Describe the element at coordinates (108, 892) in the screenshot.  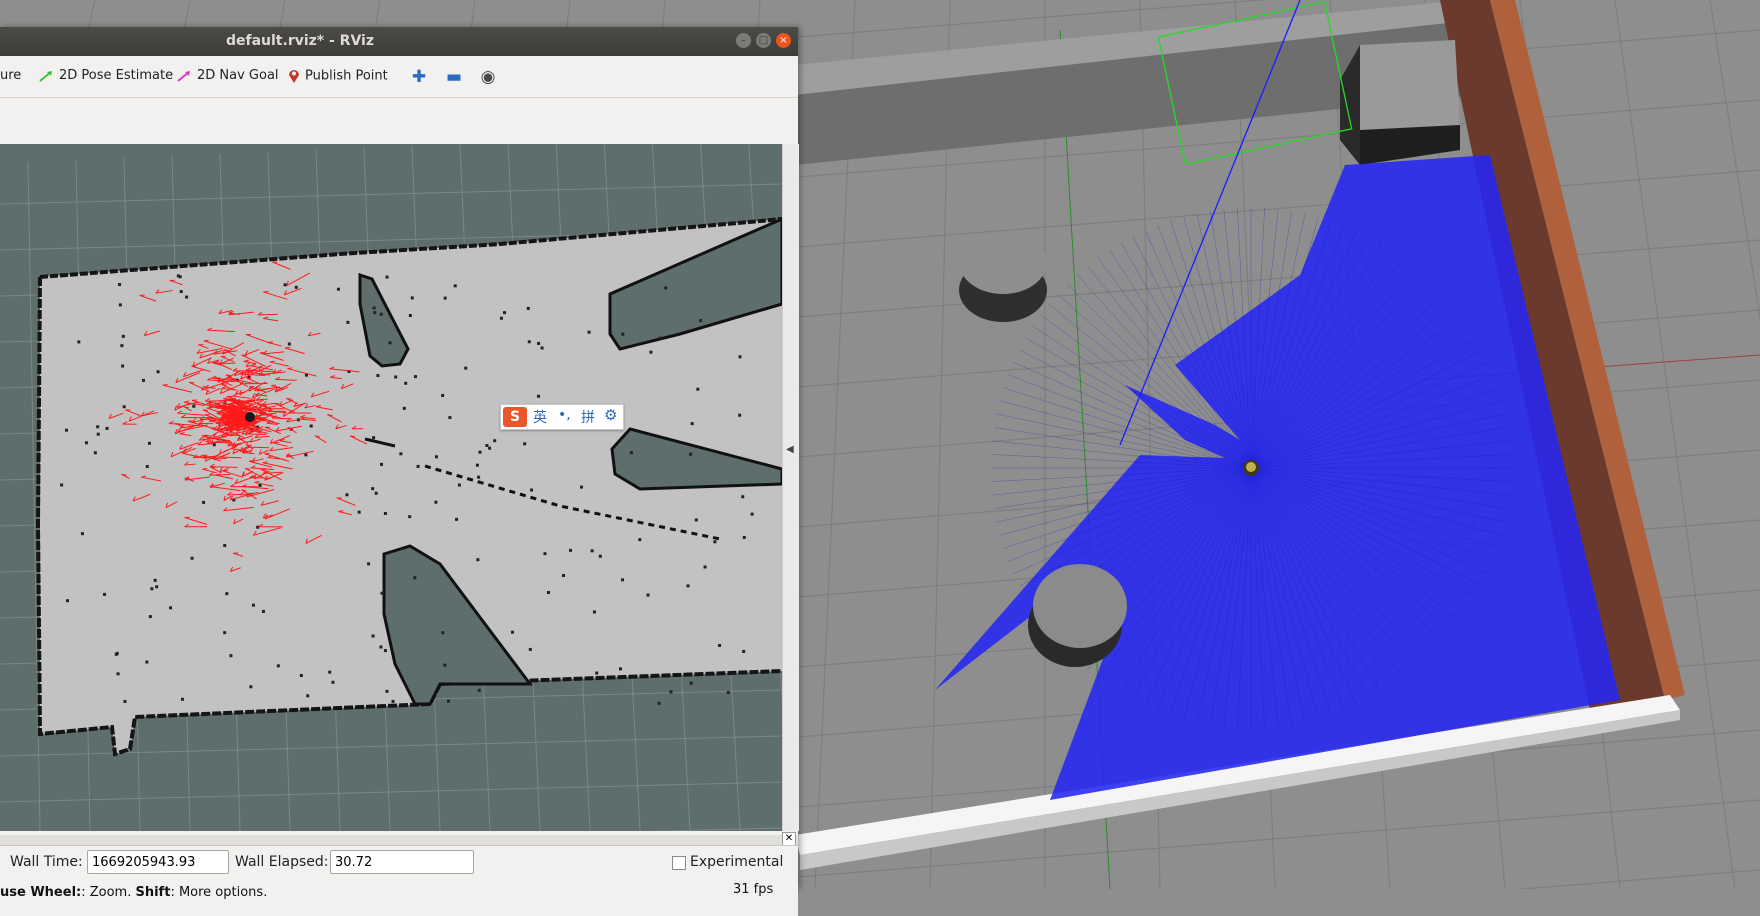
I see `status-hint-text1: : Zoom.` at that location.